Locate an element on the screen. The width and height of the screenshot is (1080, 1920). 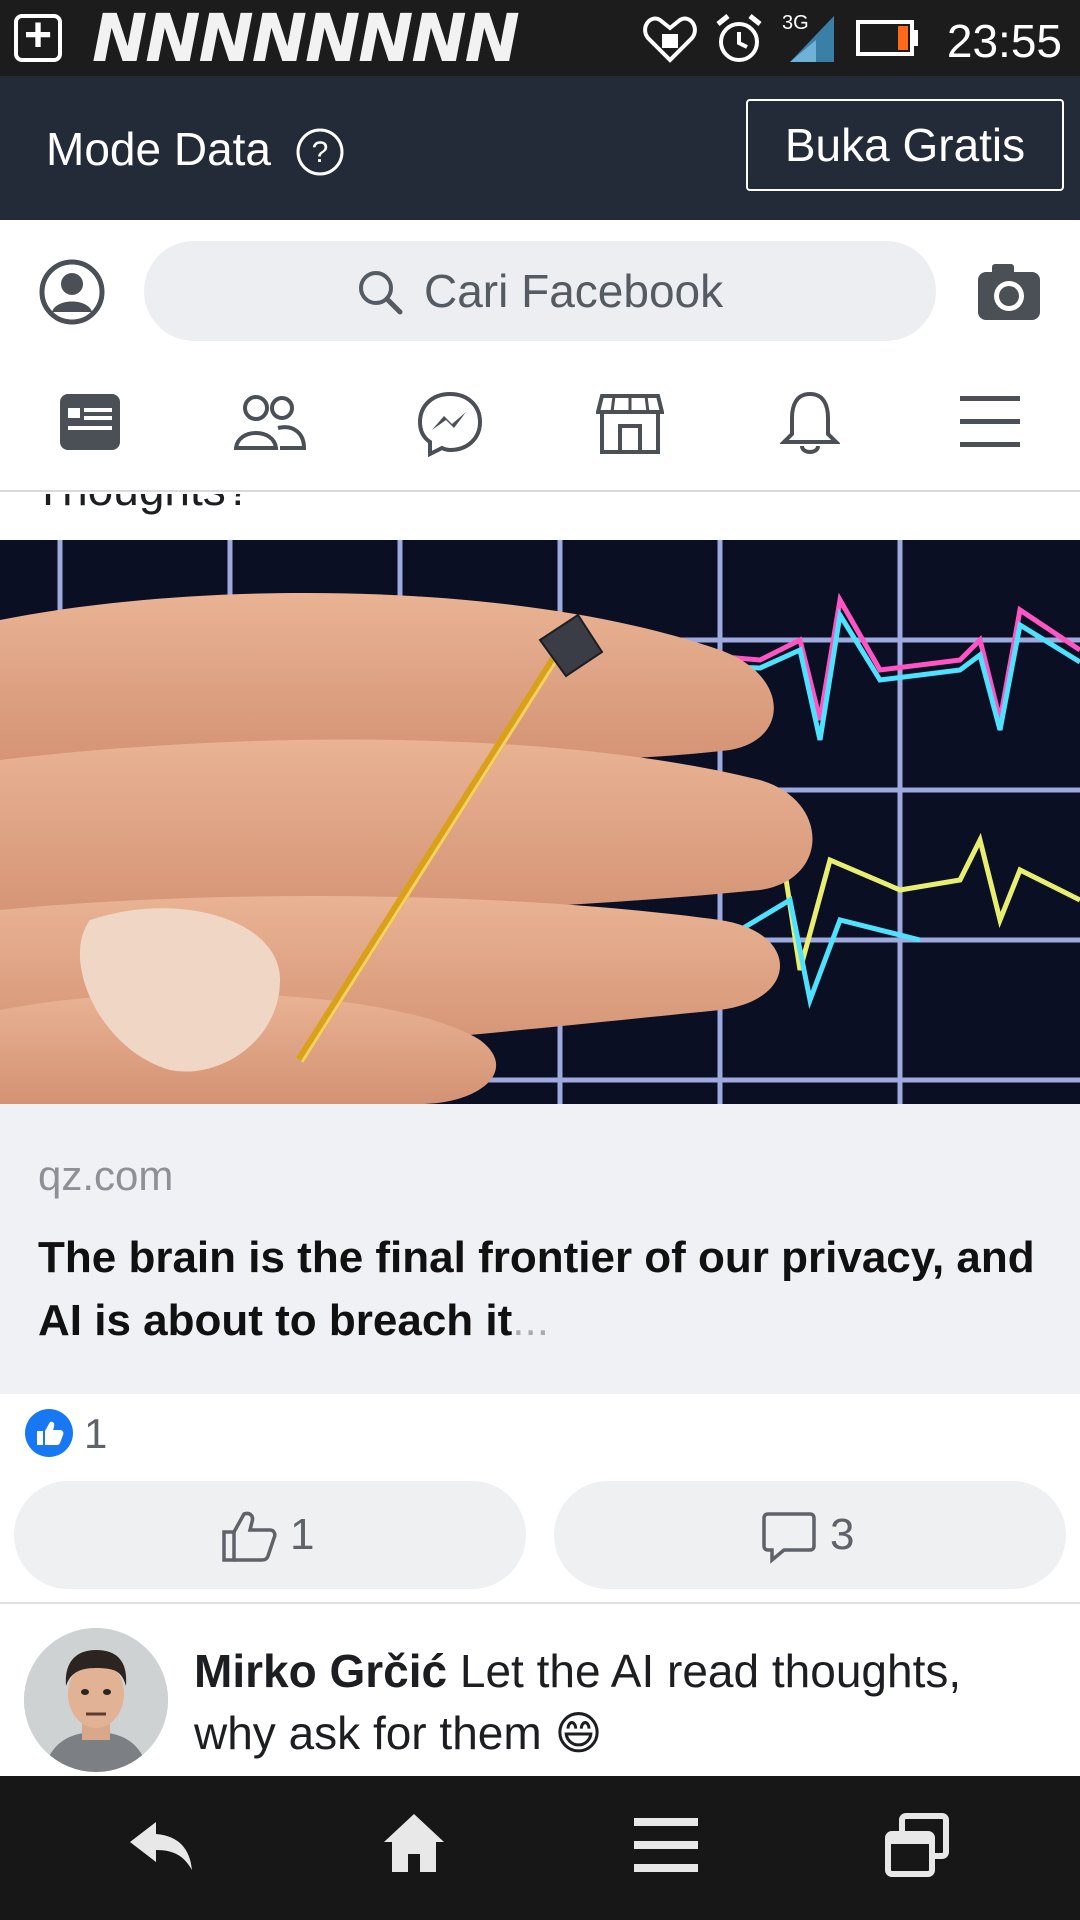
like-count: 1 is located at coordinates (302, 1534).